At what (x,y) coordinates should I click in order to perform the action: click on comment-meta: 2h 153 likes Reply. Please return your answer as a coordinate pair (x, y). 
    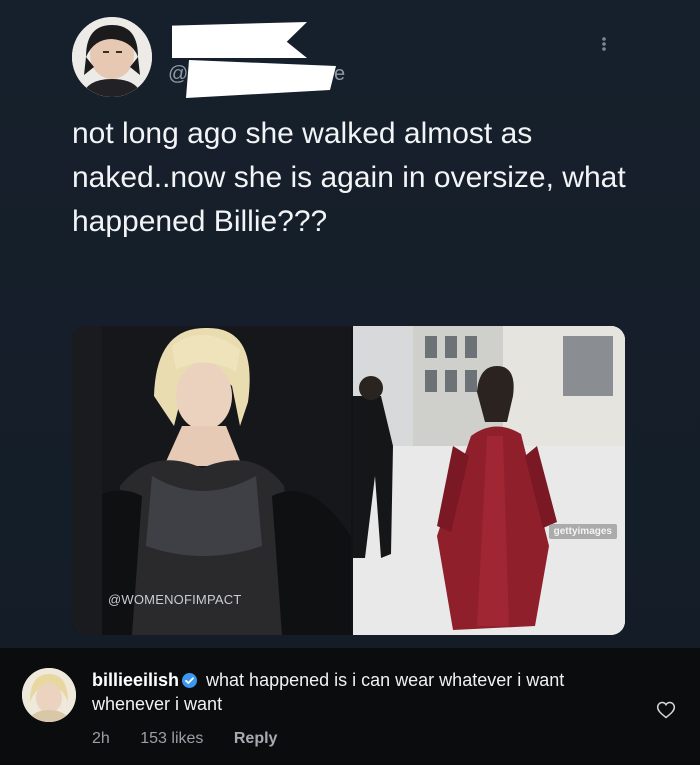
    Looking at the image, I should click on (197, 739).